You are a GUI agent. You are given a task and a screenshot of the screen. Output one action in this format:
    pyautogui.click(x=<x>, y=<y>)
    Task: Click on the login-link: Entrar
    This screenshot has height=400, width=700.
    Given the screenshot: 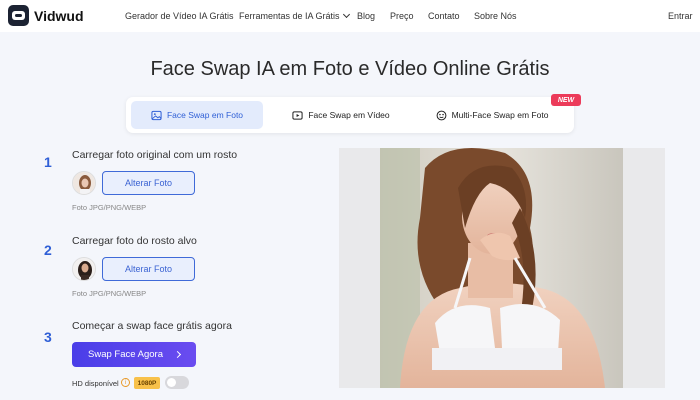 What is the action you would take?
    pyautogui.click(x=680, y=16)
    